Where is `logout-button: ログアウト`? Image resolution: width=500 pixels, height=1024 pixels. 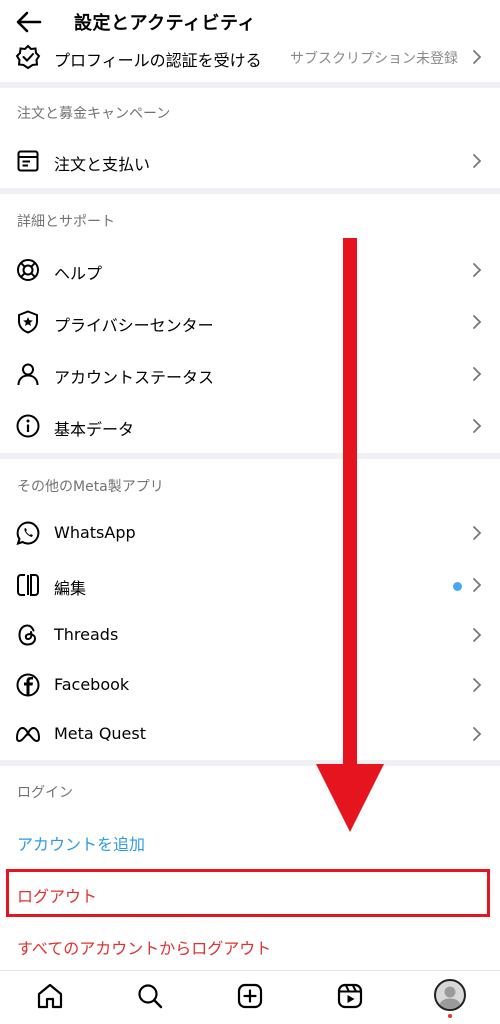
logout-button: ログアウト is located at coordinates (57, 895).